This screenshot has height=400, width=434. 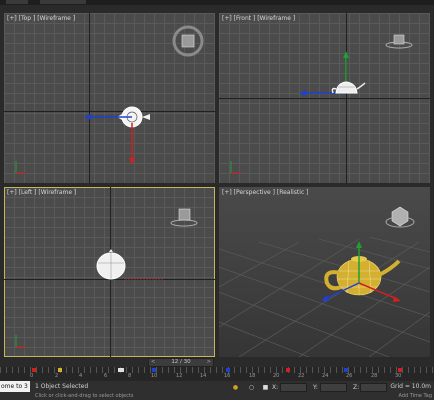 What do you see at coordinates (265, 387) in the screenshot?
I see `absolute-mode-icon: ■` at bounding box center [265, 387].